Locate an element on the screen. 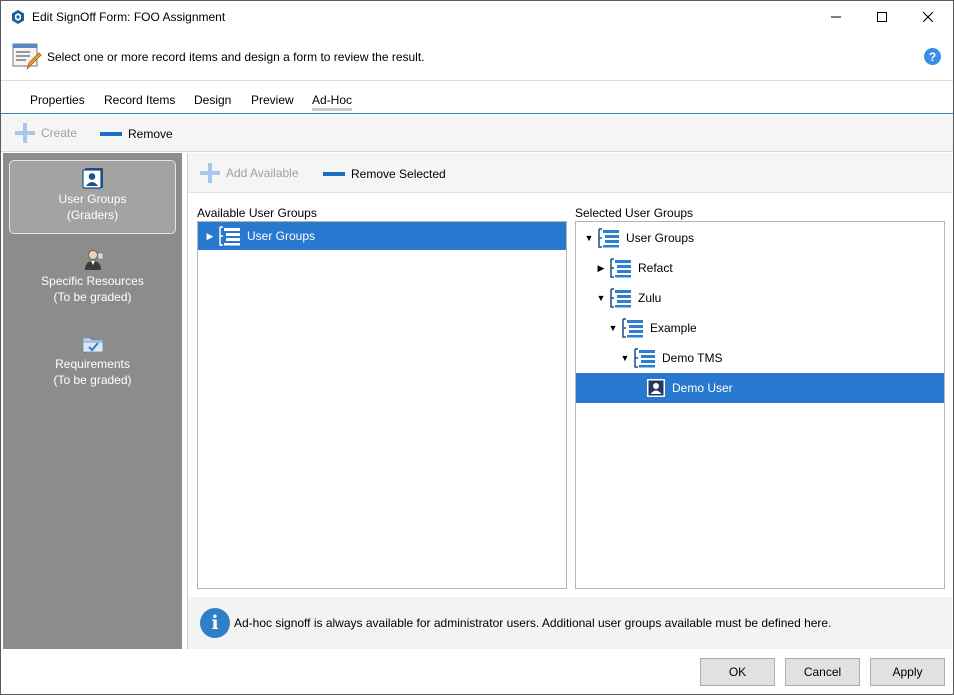  tree-node: ▼ Demo TMS is located at coordinates (760, 358).